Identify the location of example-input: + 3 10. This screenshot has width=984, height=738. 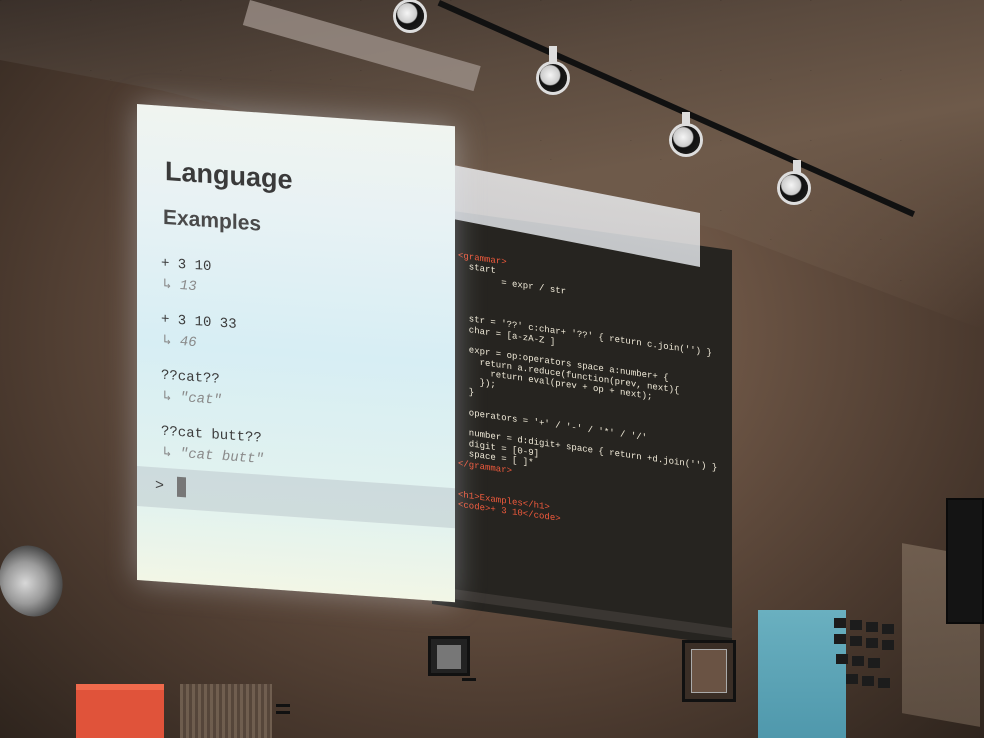
(186, 265).